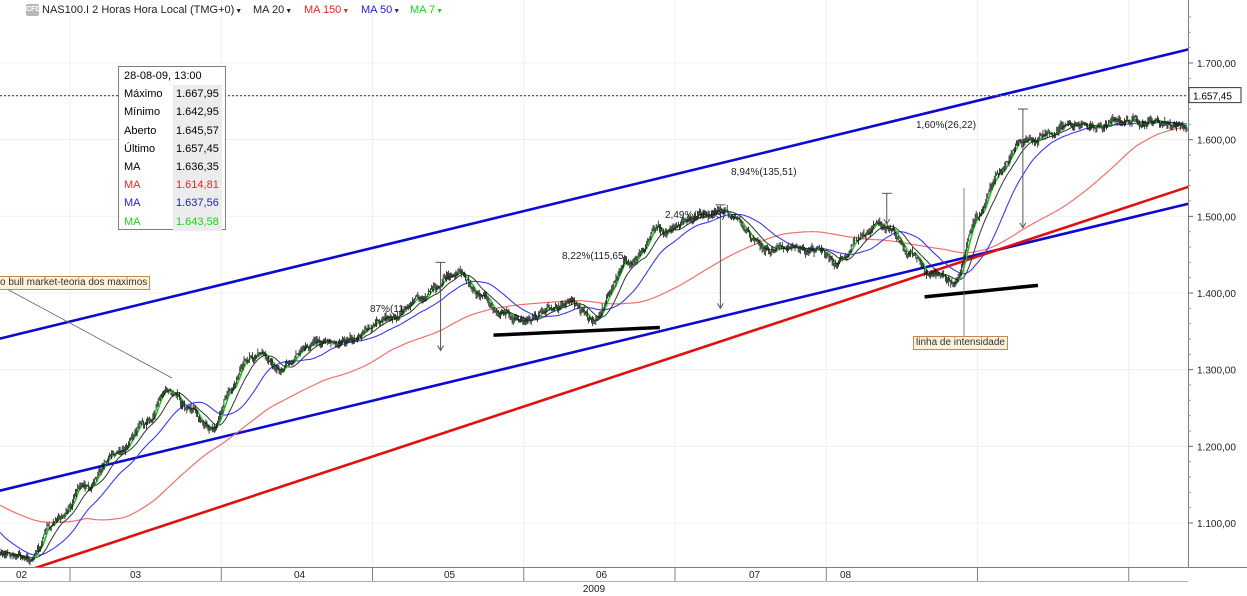 The width and height of the screenshot is (1247, 596). What do you see at coordinates (387, 309) in the screenshot?
I see `measure-label: 87%(11` at bounding box center [387, 309].